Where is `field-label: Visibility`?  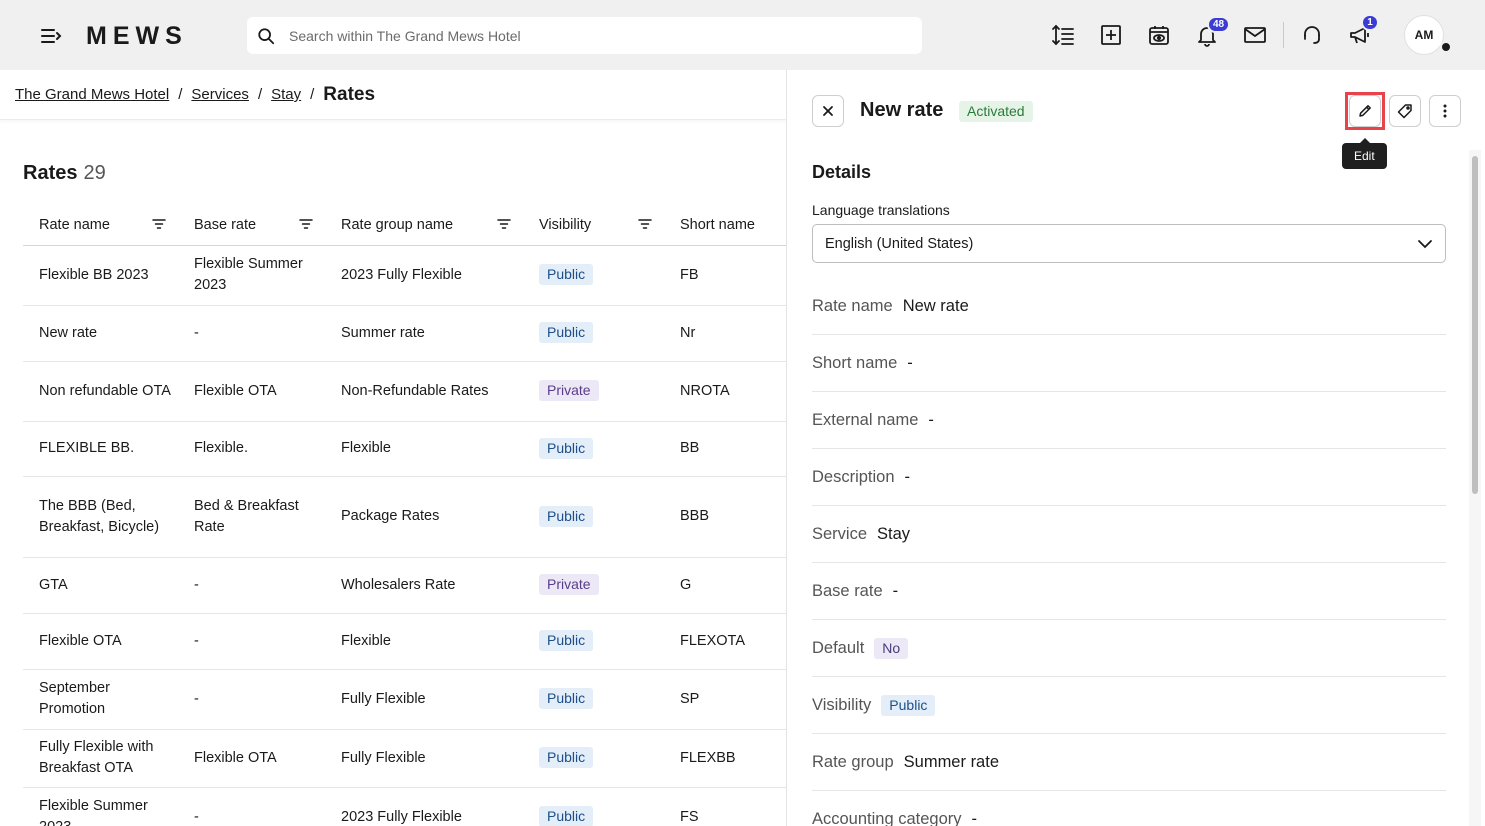 field-label: Visibility is located at coordinates (842, 704).